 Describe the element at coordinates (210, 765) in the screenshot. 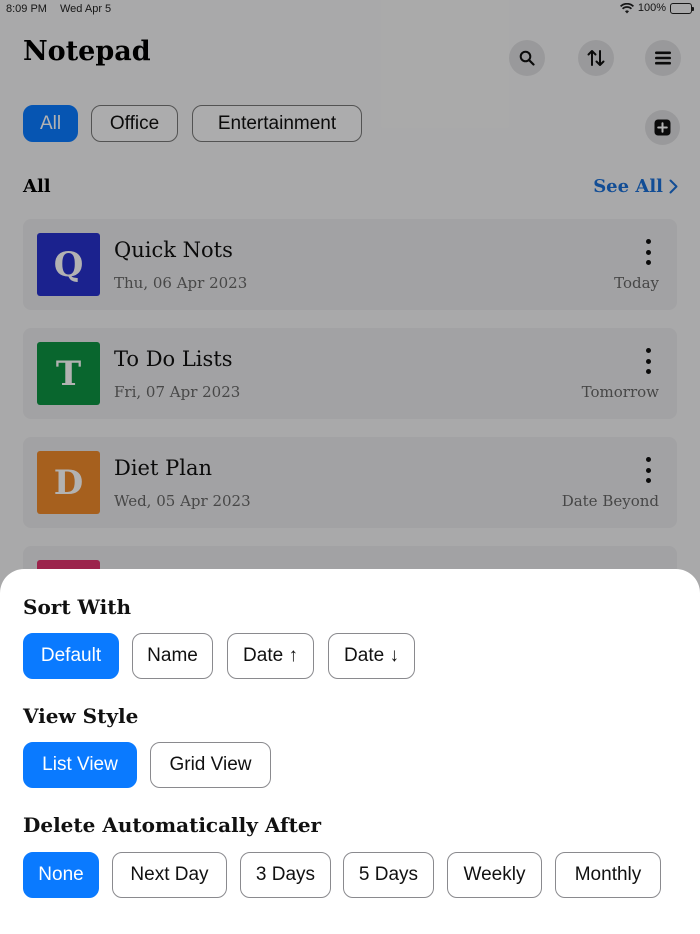

I see `grid-view-option: Grid View` at that location.